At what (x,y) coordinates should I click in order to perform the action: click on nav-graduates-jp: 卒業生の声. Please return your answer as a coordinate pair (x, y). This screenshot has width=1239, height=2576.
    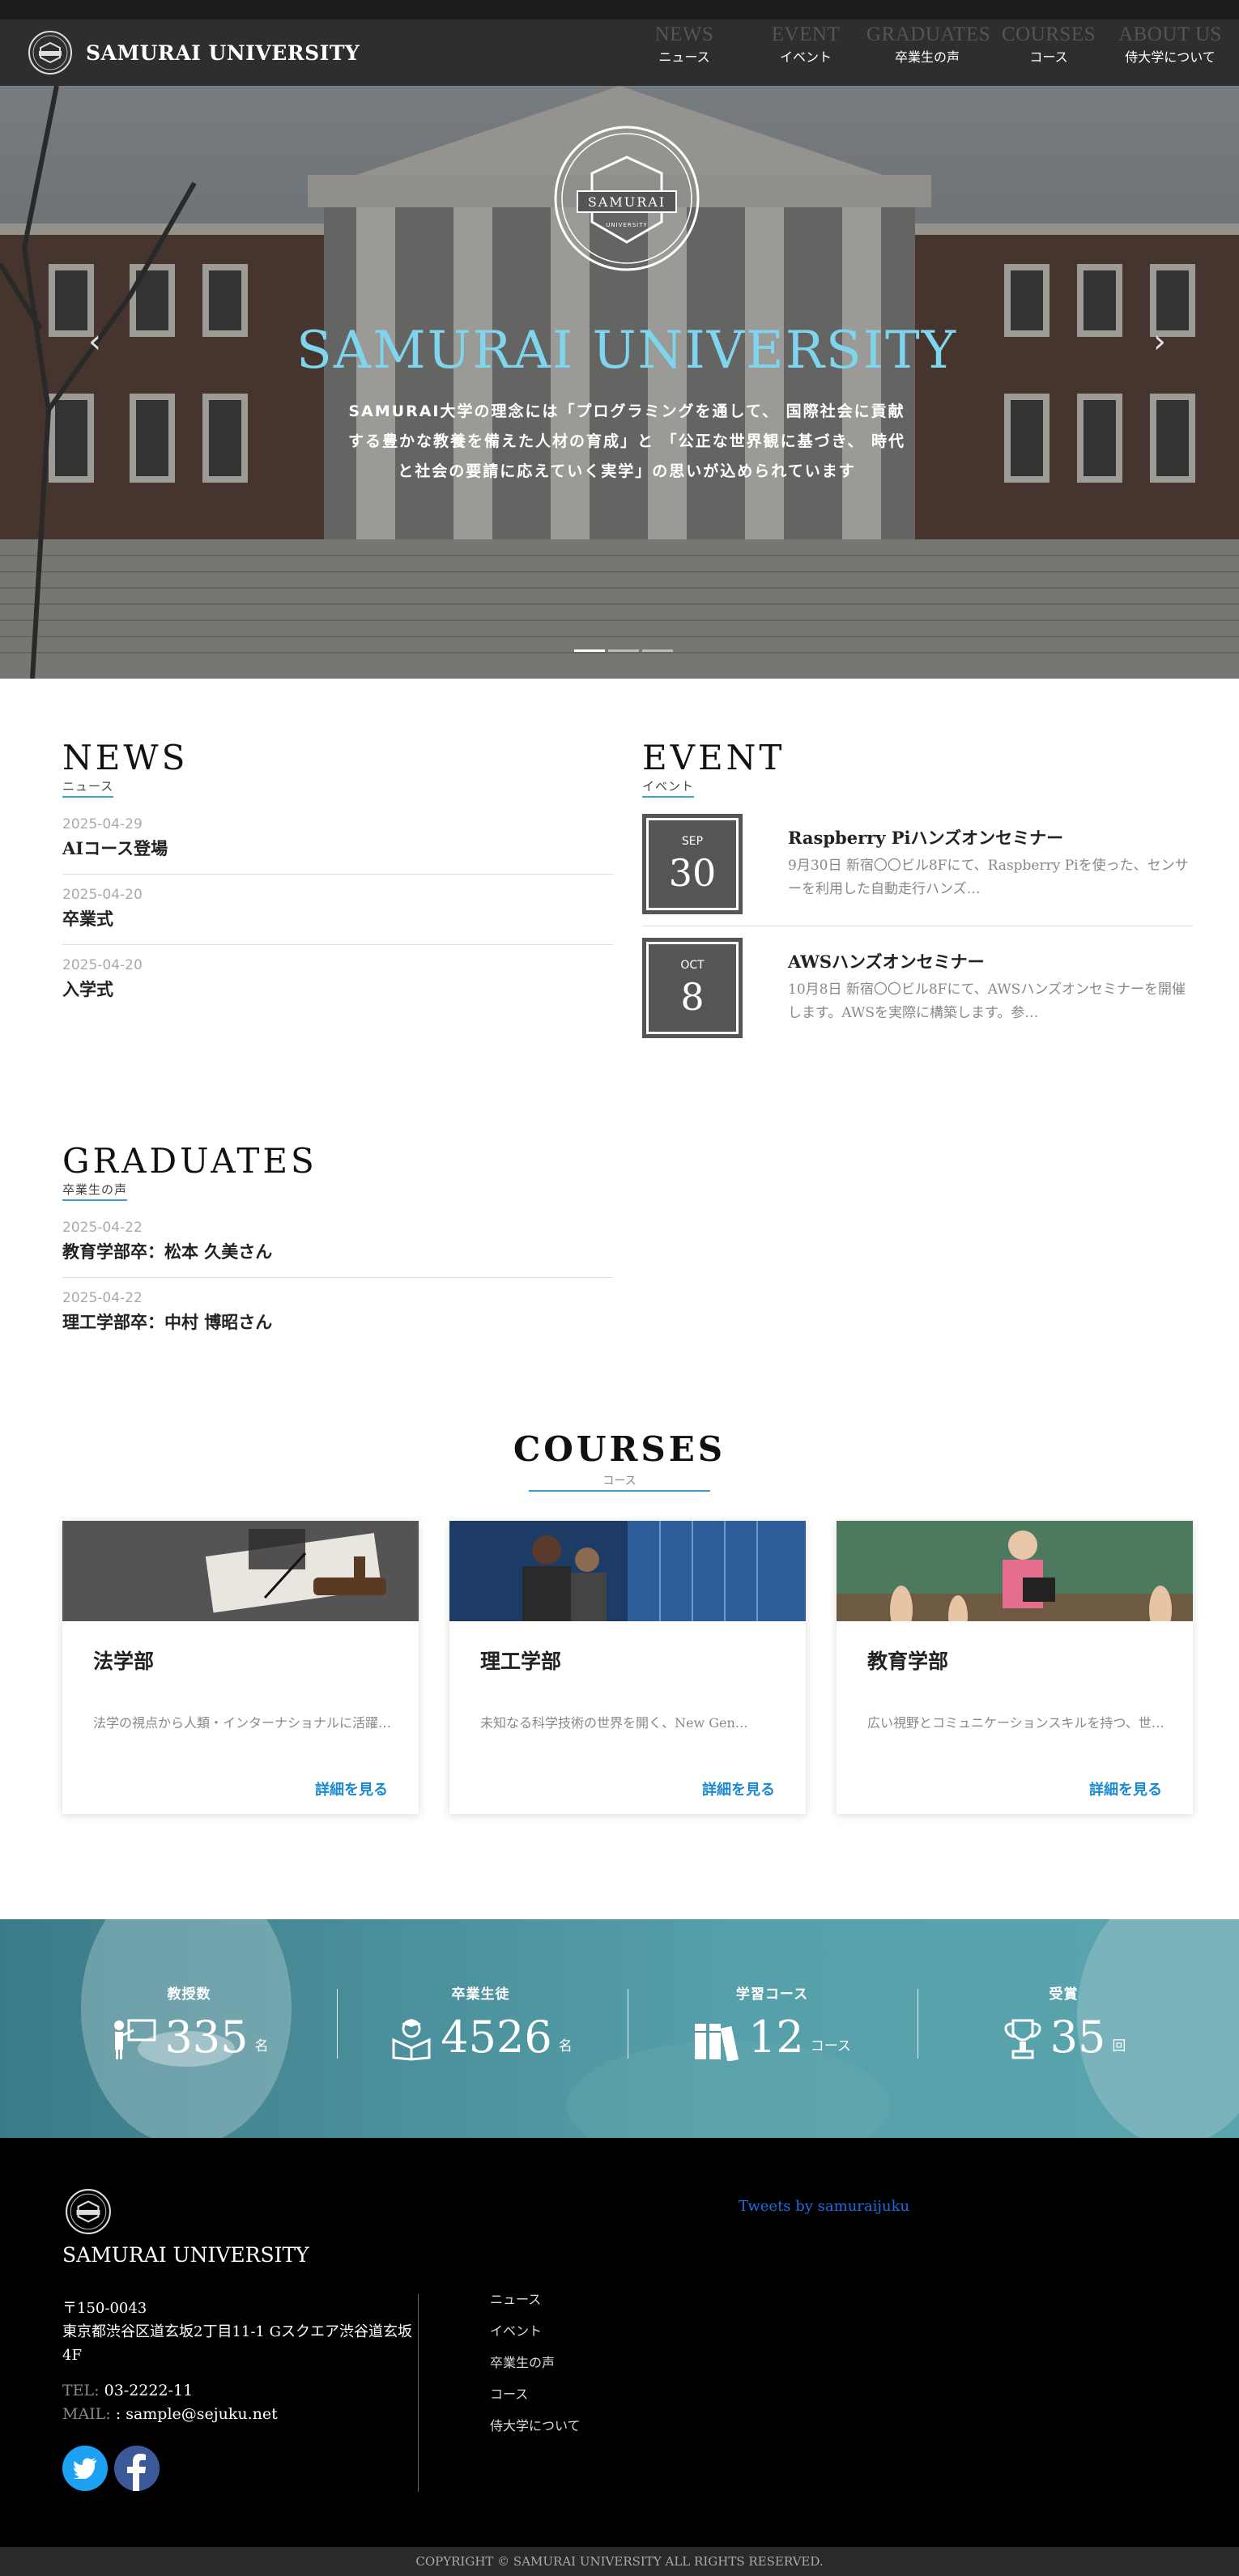
    Looking at the image, I should click on (927, 57).